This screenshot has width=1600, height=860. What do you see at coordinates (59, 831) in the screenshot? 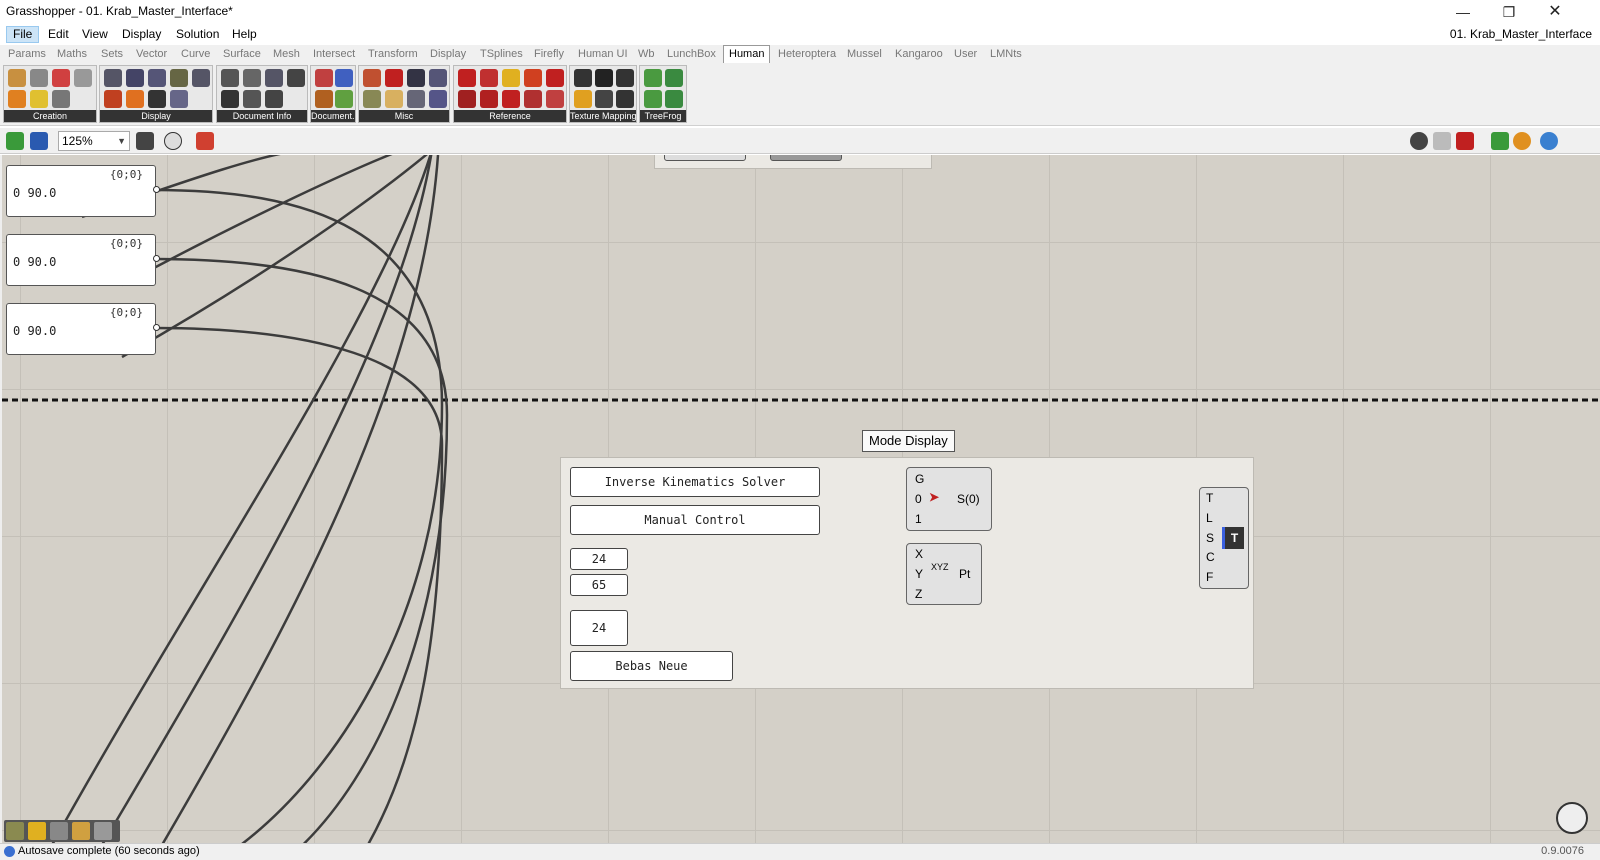
I see `layers-widget-icon` at bounding box center [59, 831].